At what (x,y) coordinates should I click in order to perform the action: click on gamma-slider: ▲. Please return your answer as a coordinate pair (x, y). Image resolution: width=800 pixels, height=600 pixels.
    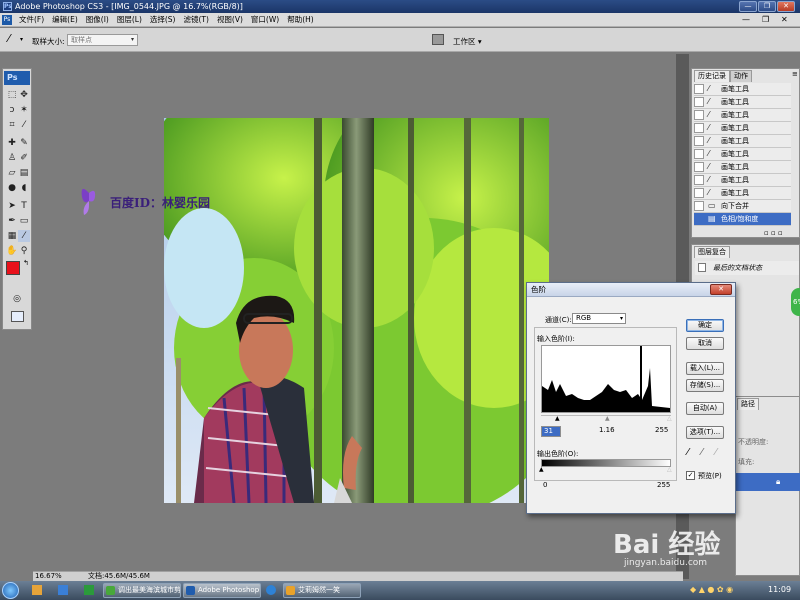
    Looking at the image, I should click on (607, 418).